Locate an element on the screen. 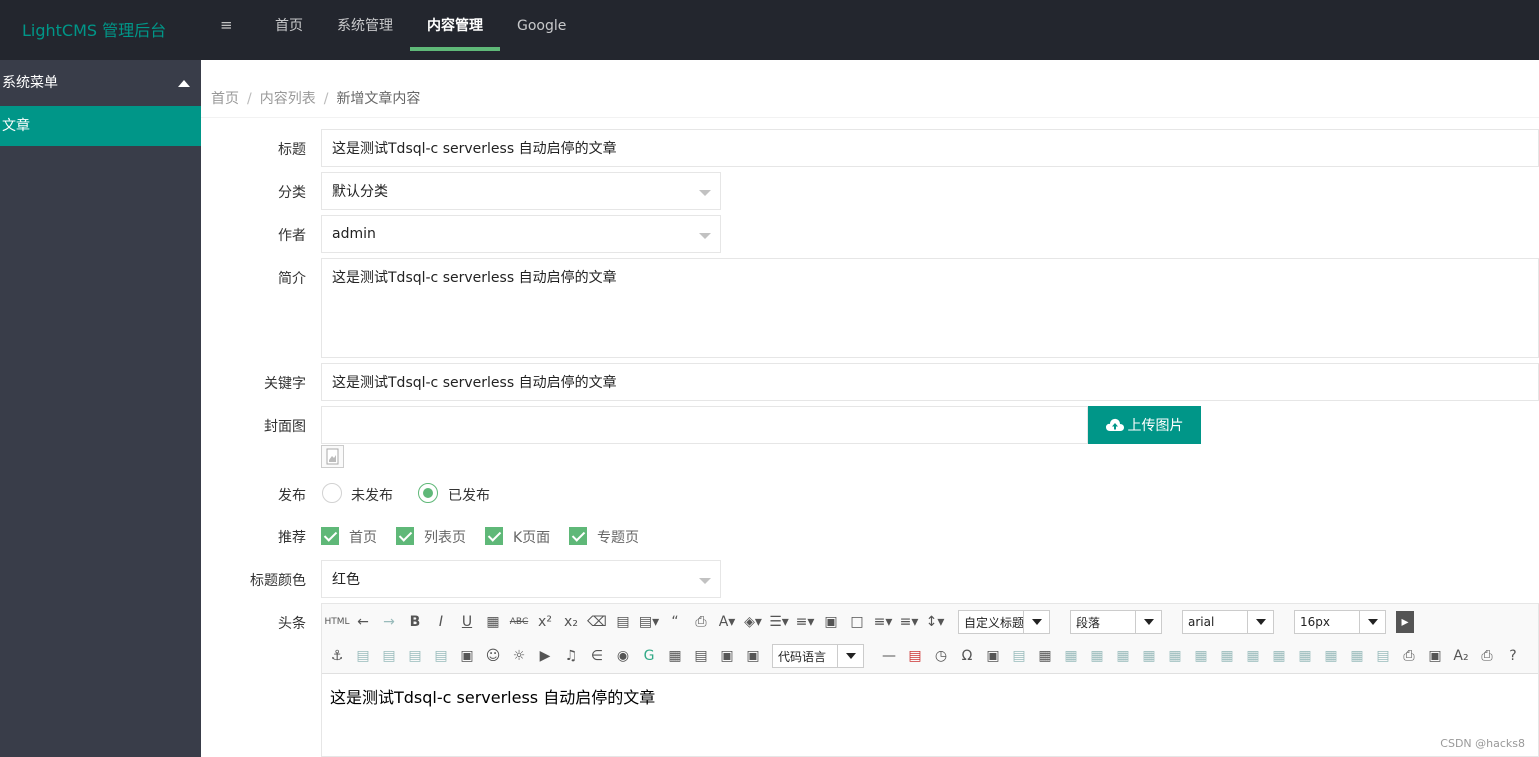 This screenshot has height=757, width=1539. music-icon: ♫ is located at coordinates (571, 656).